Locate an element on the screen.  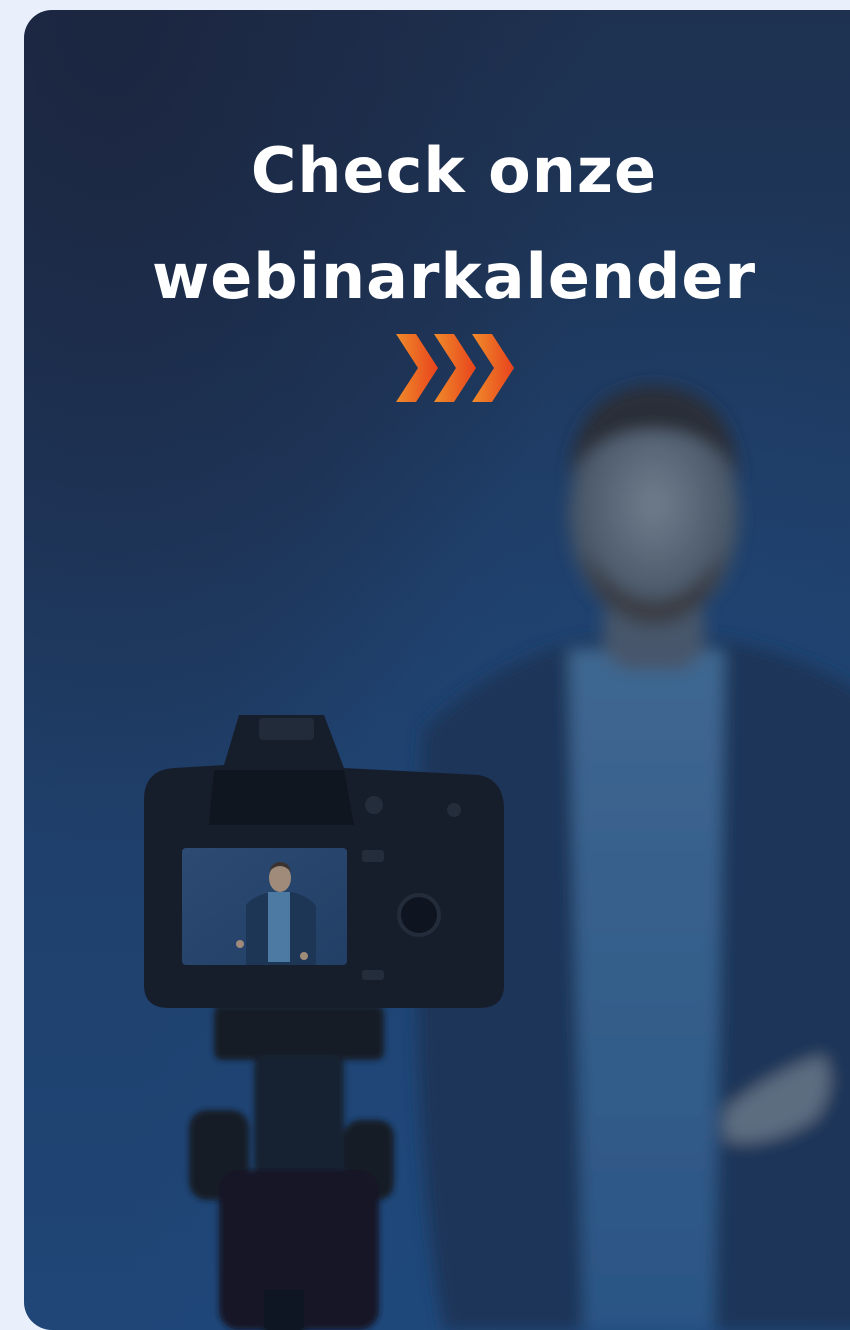
headline-line-2: webinarkalender is located at coordinates (454, 276).